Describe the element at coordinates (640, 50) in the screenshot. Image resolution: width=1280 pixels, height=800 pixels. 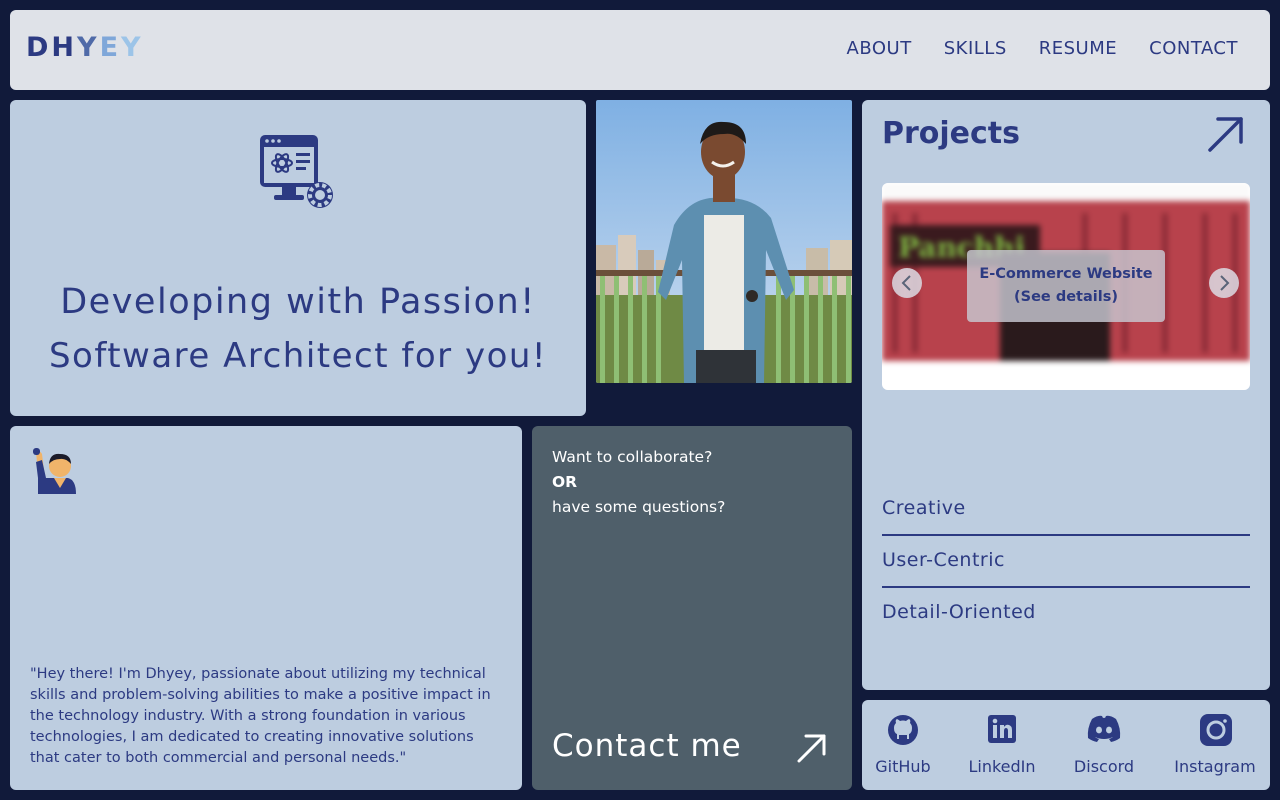
I see `site-header: DHYEY ABOUT SKILLS RESUME CONTACT` at that location.